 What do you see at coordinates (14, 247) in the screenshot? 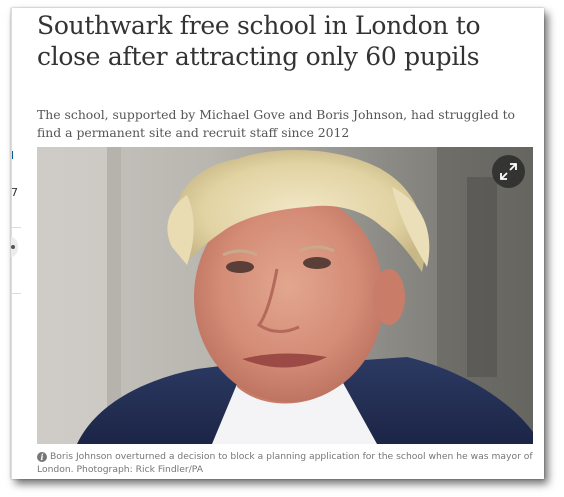
I see `bullet-icon` at bounding box center [14, 247].